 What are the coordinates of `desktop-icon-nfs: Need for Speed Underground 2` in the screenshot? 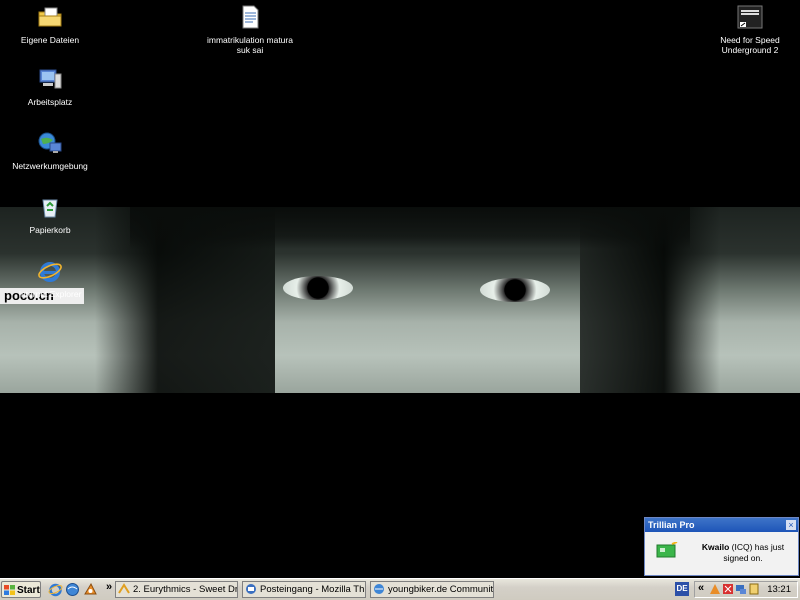 It's located at (750, 29).